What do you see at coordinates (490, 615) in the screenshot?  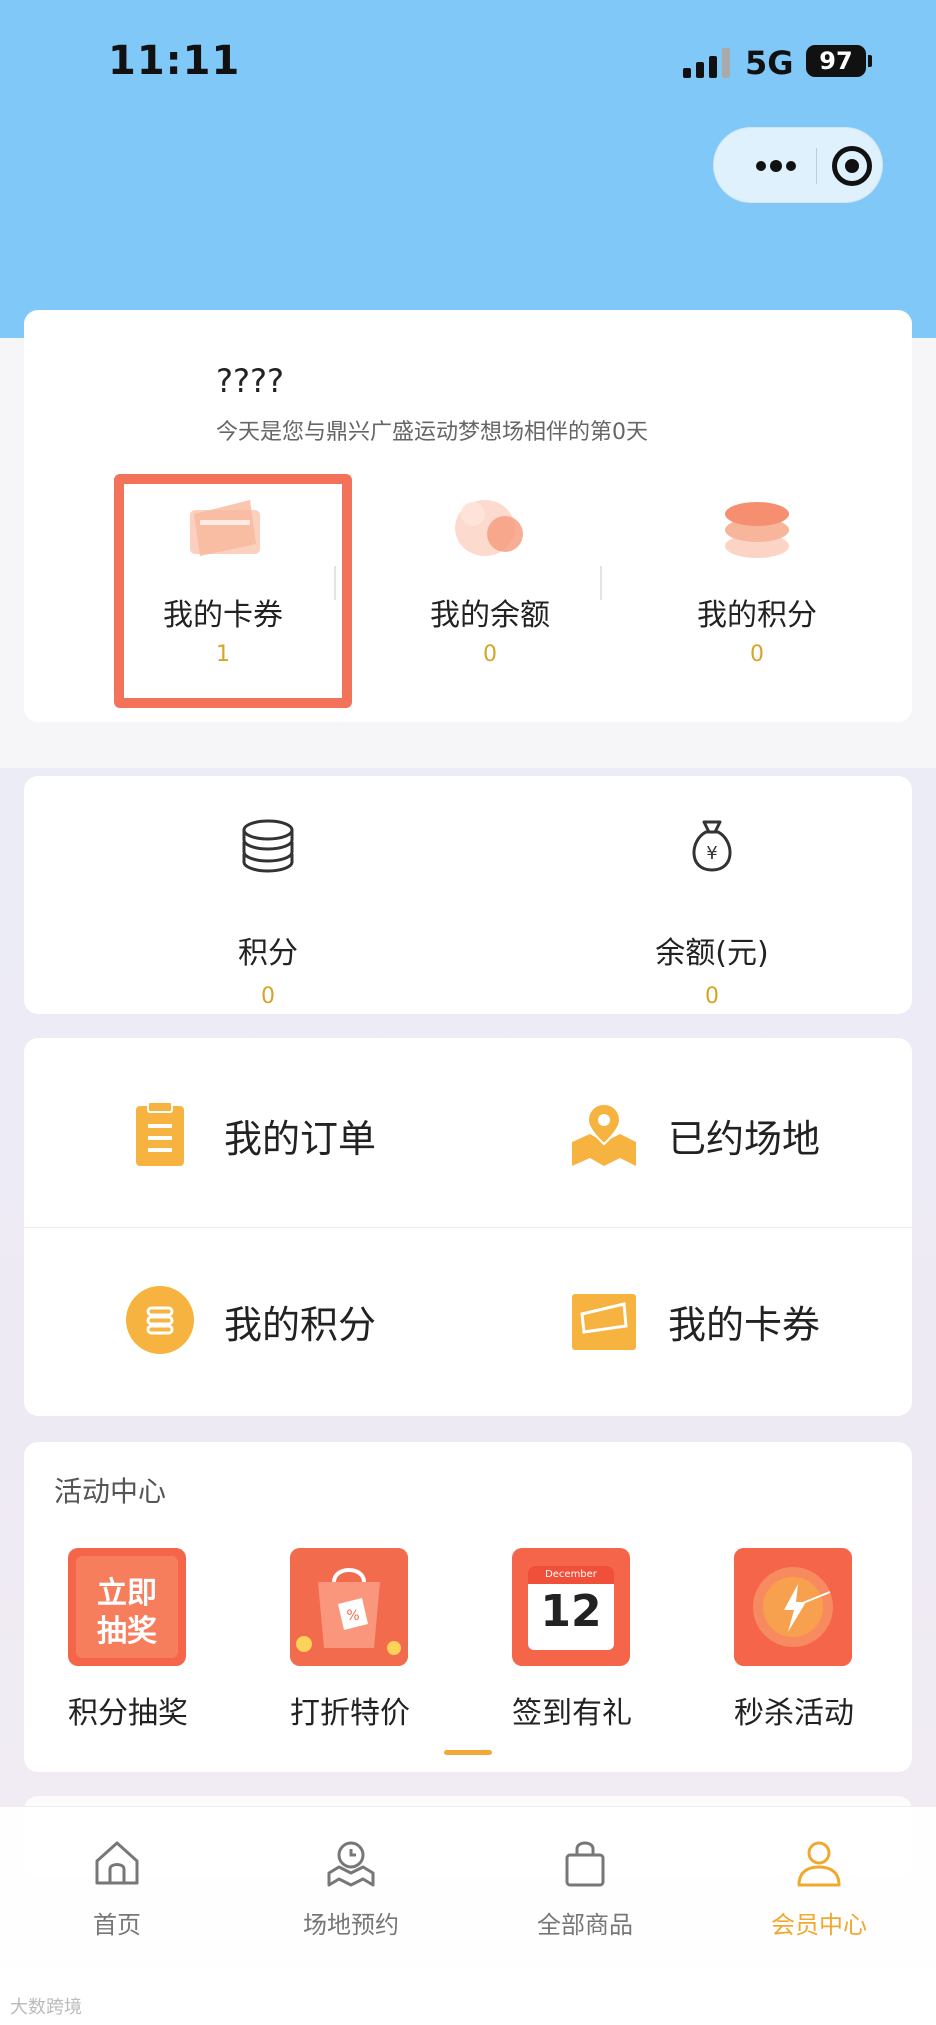 I see `stat-label: 我的余额` at bounding box center [490, 615].